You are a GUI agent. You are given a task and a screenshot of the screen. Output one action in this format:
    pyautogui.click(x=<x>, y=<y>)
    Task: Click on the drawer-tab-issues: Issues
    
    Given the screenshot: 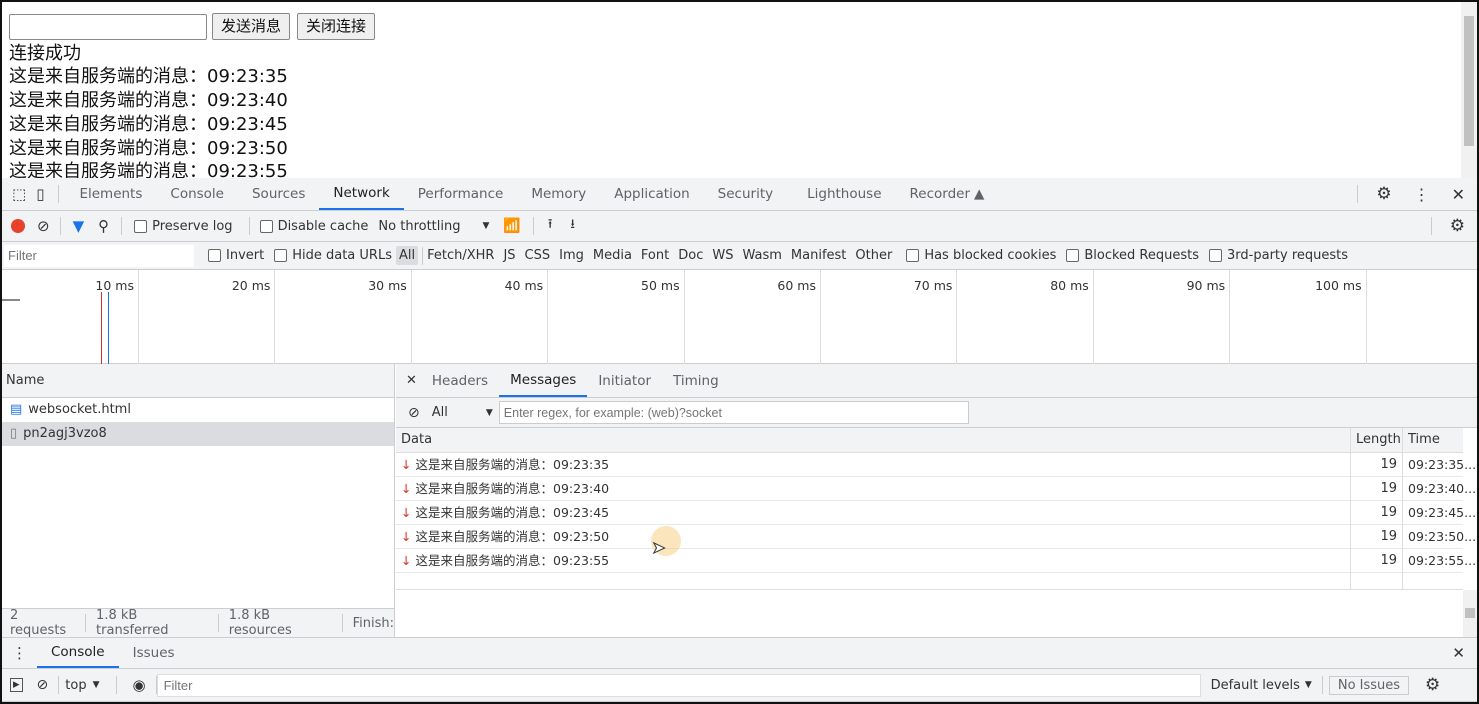 What is the action you would take?
    pyautogui.click(x=154, y=653)
    